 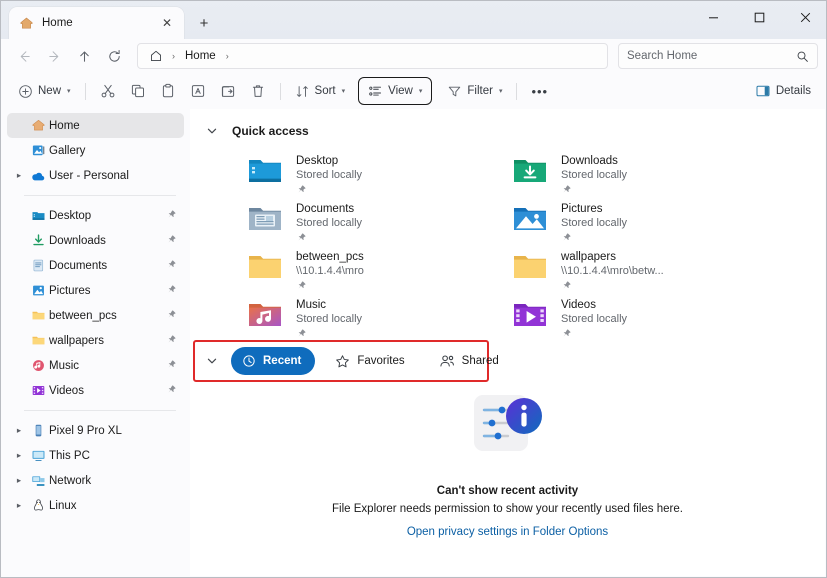 What do you see at coordinates (95, 340) in the screenshot?
I see `sidebar-item-wallpapers: wallpapers` at bounding box center [95, 340].